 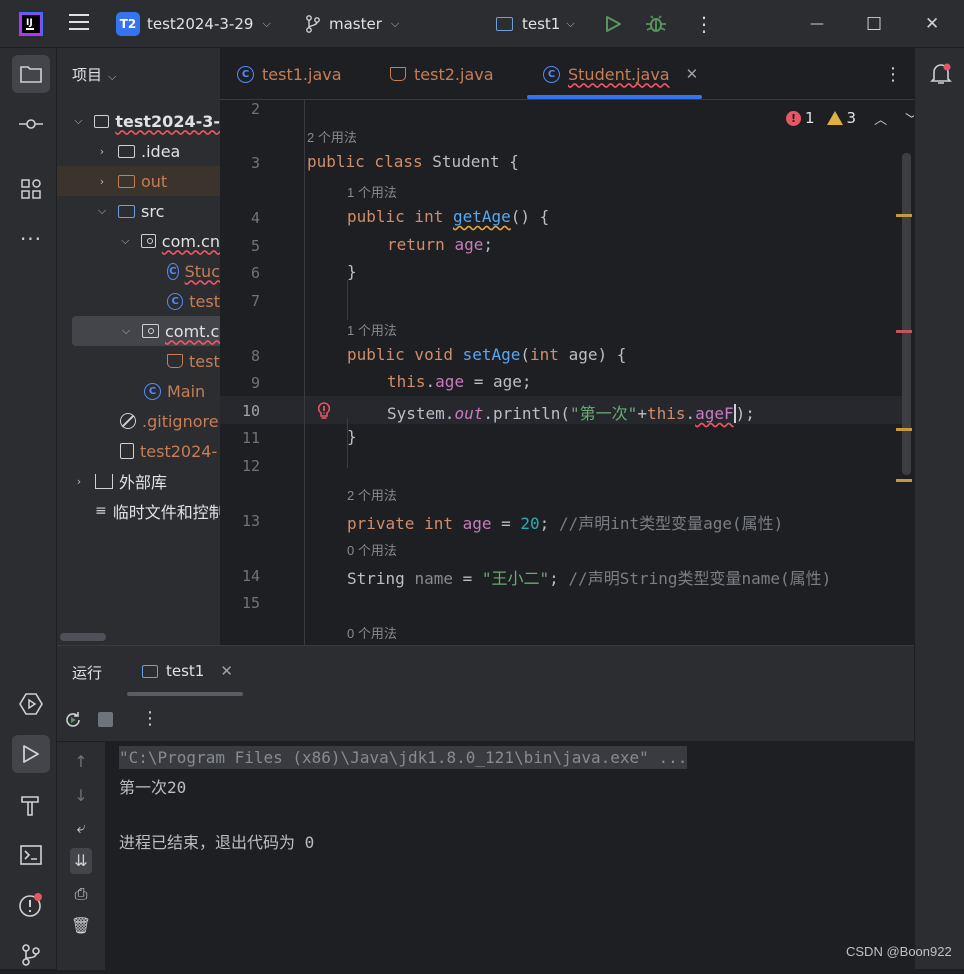 I want to click on tree-item-scratches: ≡ 临时文件和控制, so click(x=138, y=511).